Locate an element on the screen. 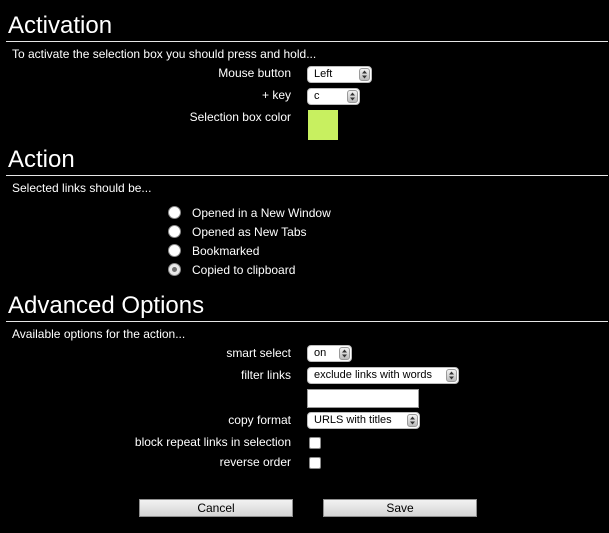  advanced-options-divider is located at coordinates (307, 321).